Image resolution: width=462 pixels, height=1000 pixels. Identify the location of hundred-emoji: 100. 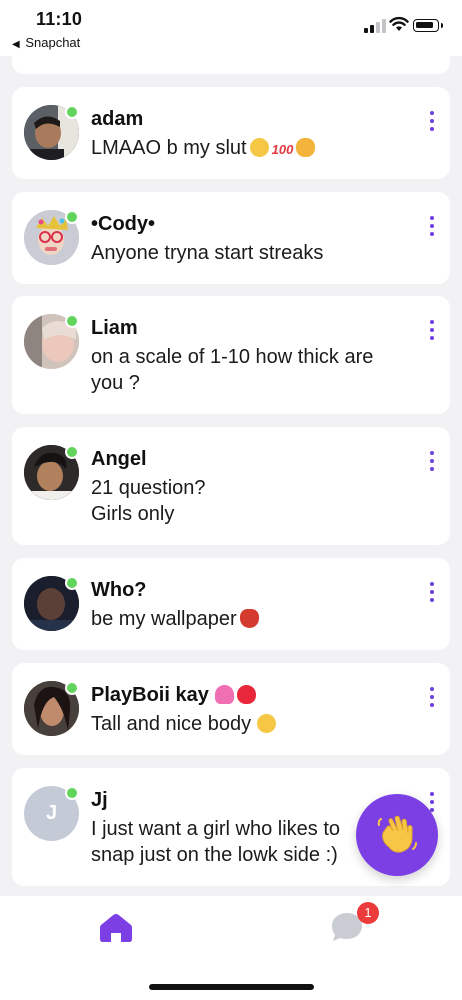
(282, 149).